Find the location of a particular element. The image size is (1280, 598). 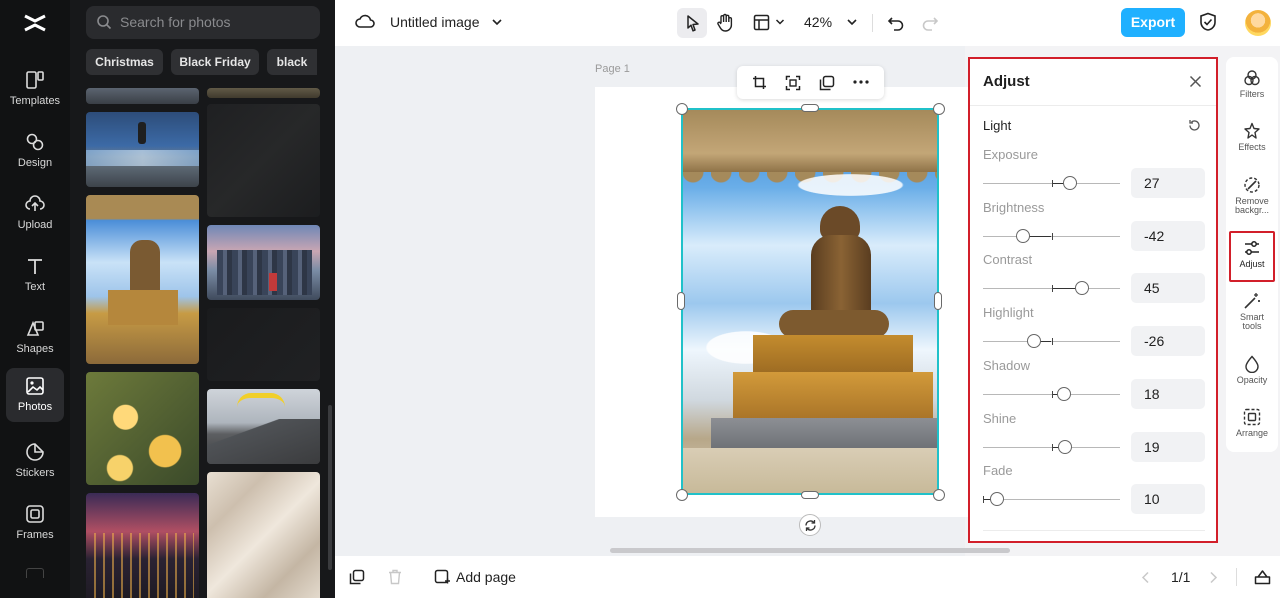

close-icon is located at coordinates (1195, 81).